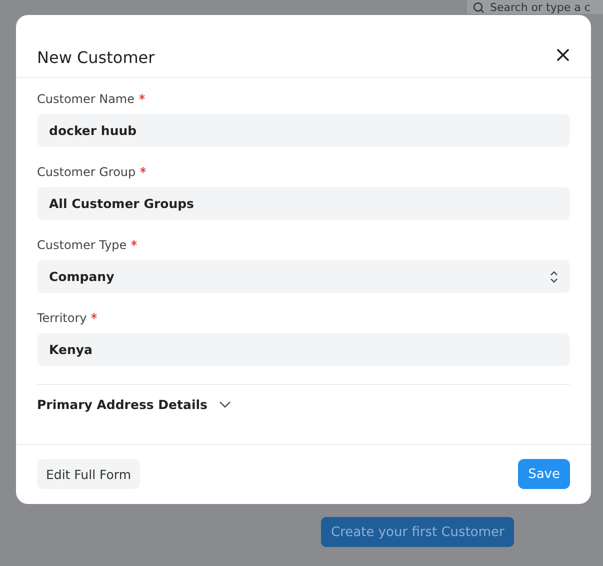 The image size is (603, 566). What do you see at coordinates (303, 203) in the screenshot?
I see `input-field: All Customer Groups` at bounding box center [303, 203].